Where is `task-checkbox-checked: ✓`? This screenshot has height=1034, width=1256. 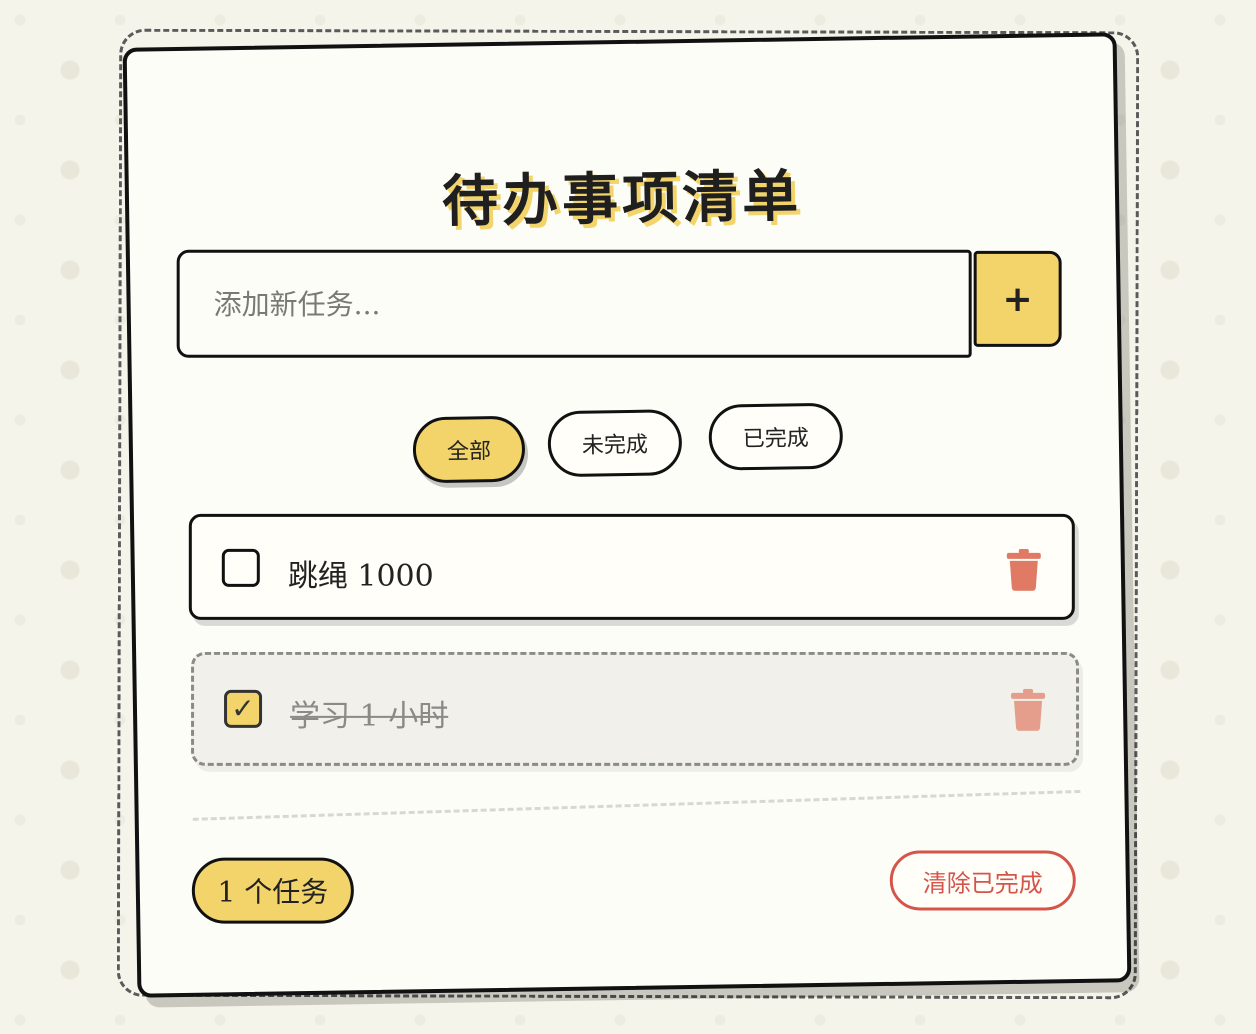
task-checkbox-checked: ✓ is located at coordinates (243, 708).